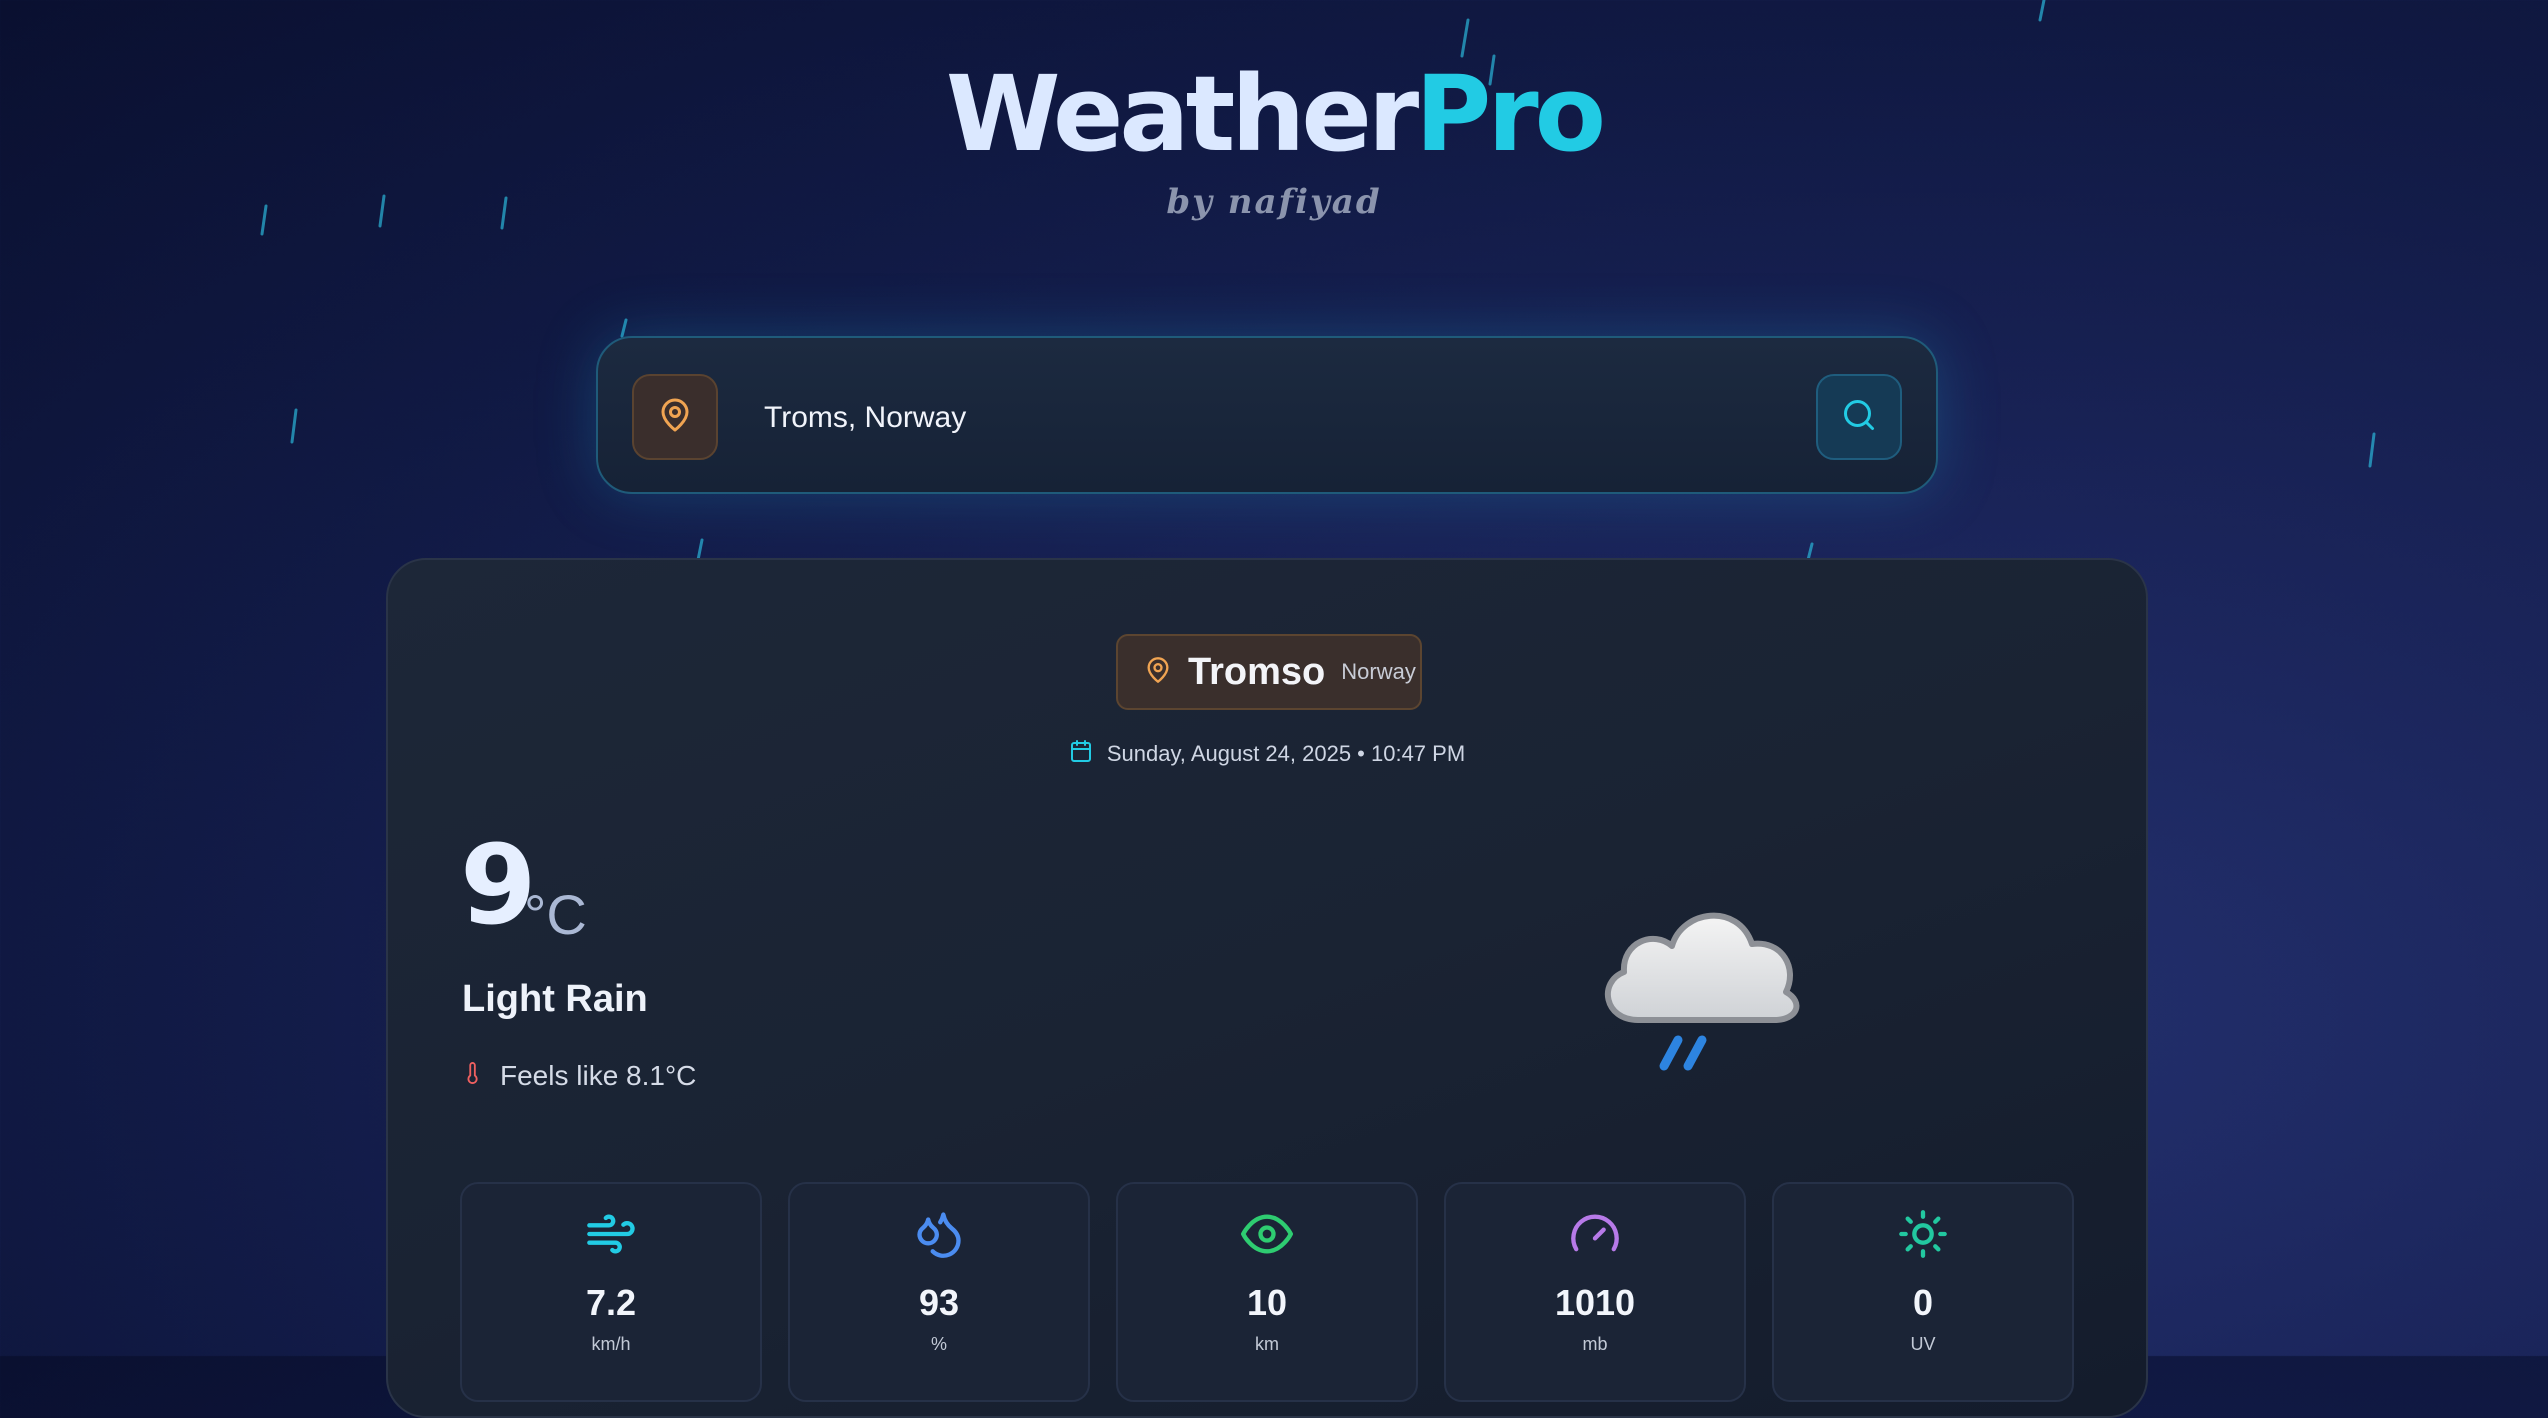 The image size is (2548, 1418). What do you see at coordinates (938, 1344) in the screenshot?
I see `stat-unit: %` at bounding box center [938, 1344].